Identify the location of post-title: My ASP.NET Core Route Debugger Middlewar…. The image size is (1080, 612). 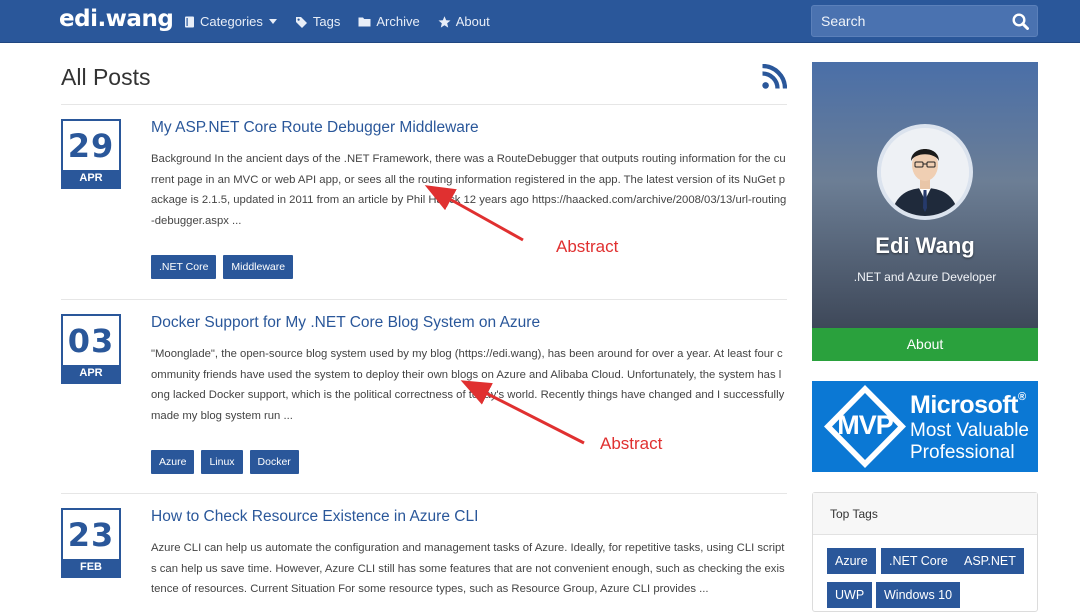
(315, 128).